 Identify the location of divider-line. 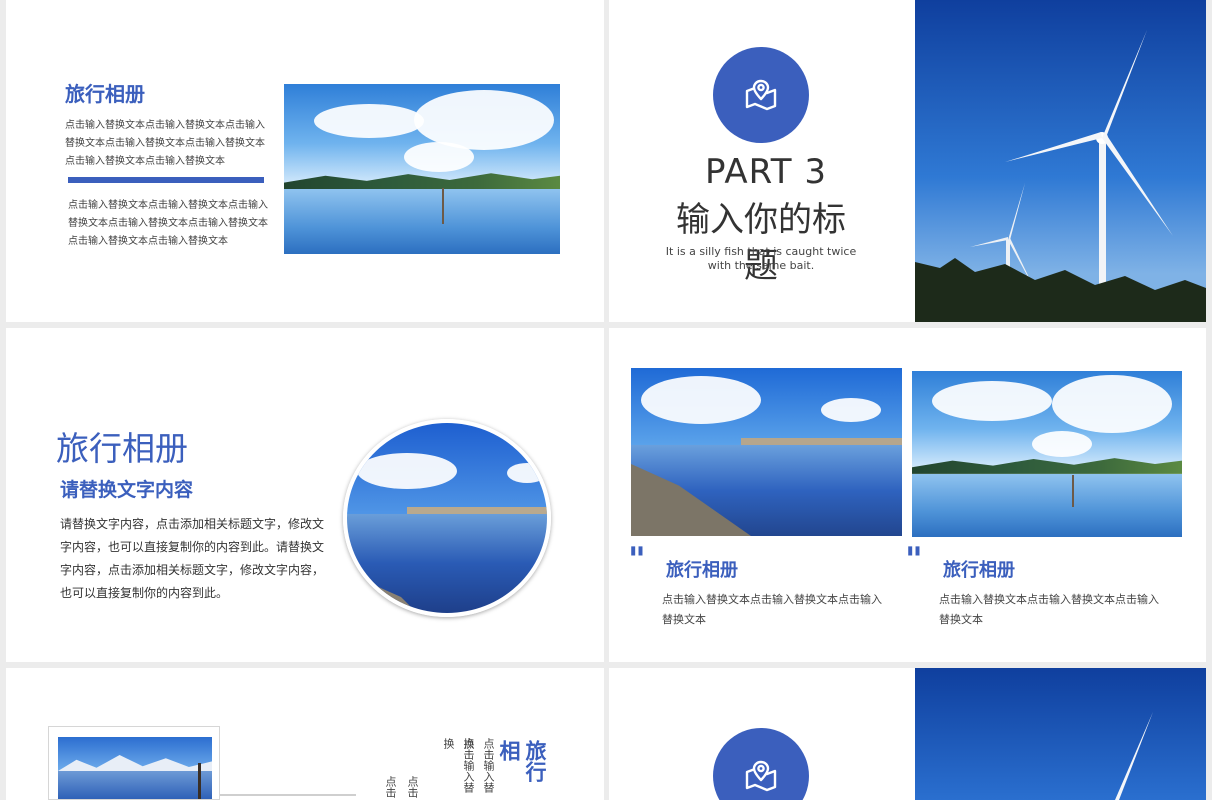
(288, 795).